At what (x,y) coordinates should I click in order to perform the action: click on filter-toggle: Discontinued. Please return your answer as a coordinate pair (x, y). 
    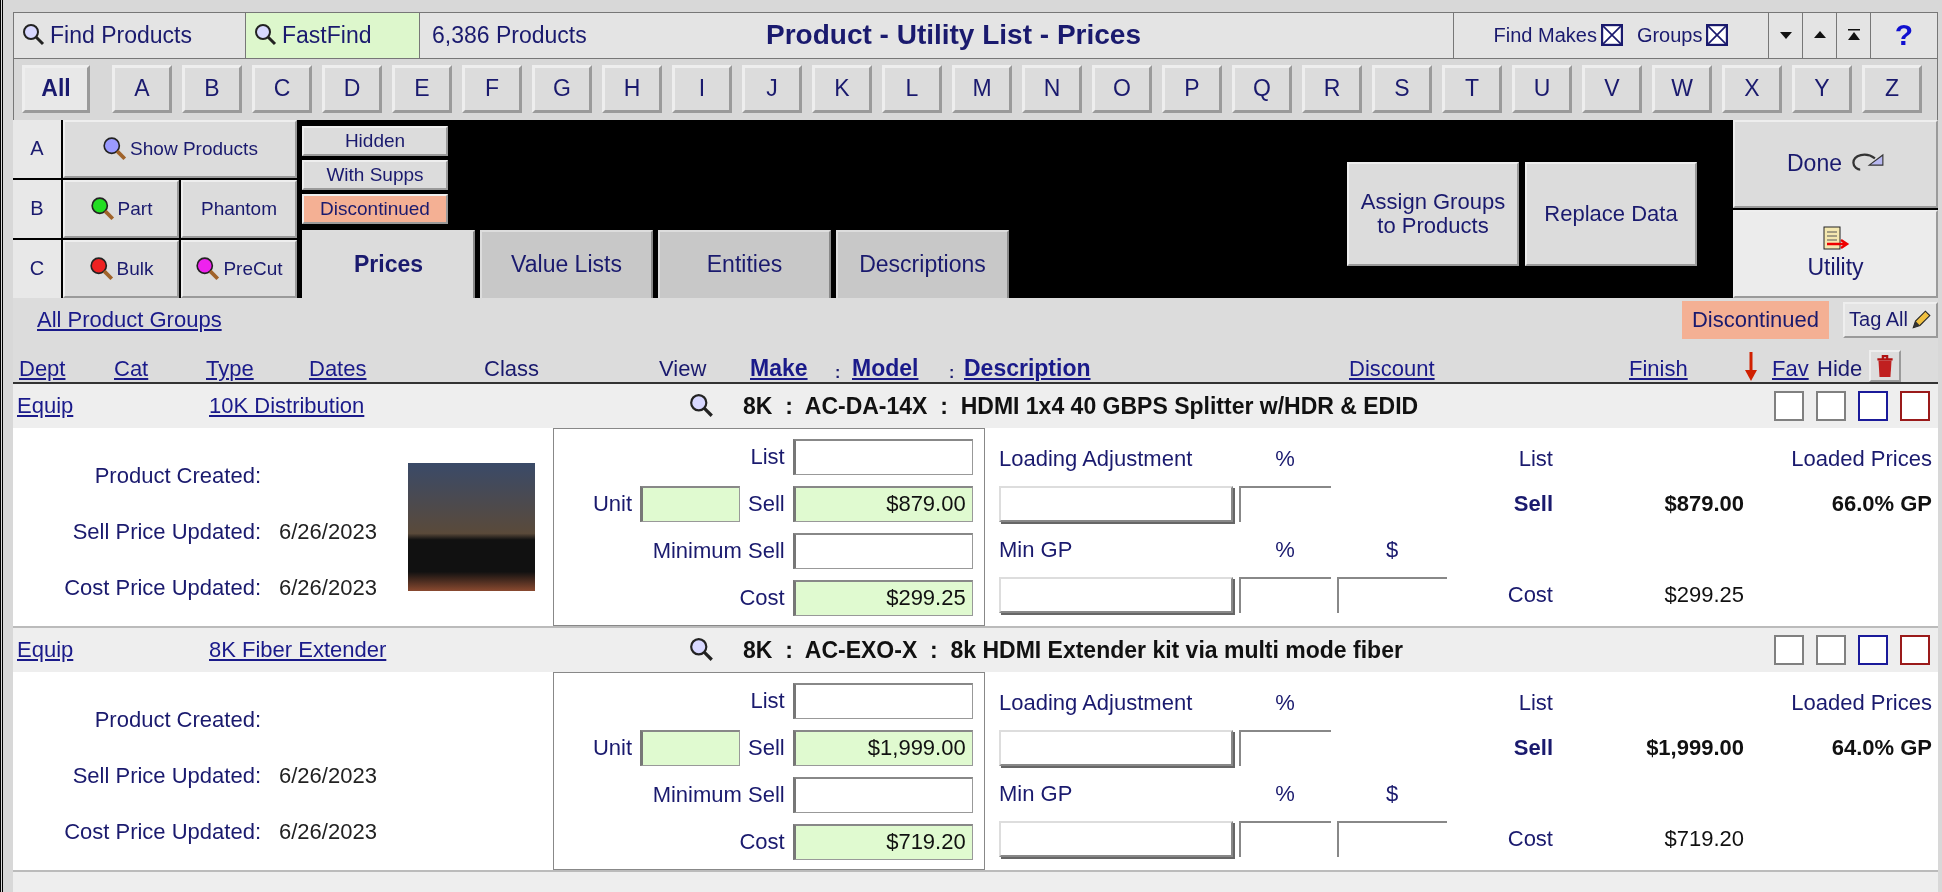
    Looking at the image, I should click on (375, 208).